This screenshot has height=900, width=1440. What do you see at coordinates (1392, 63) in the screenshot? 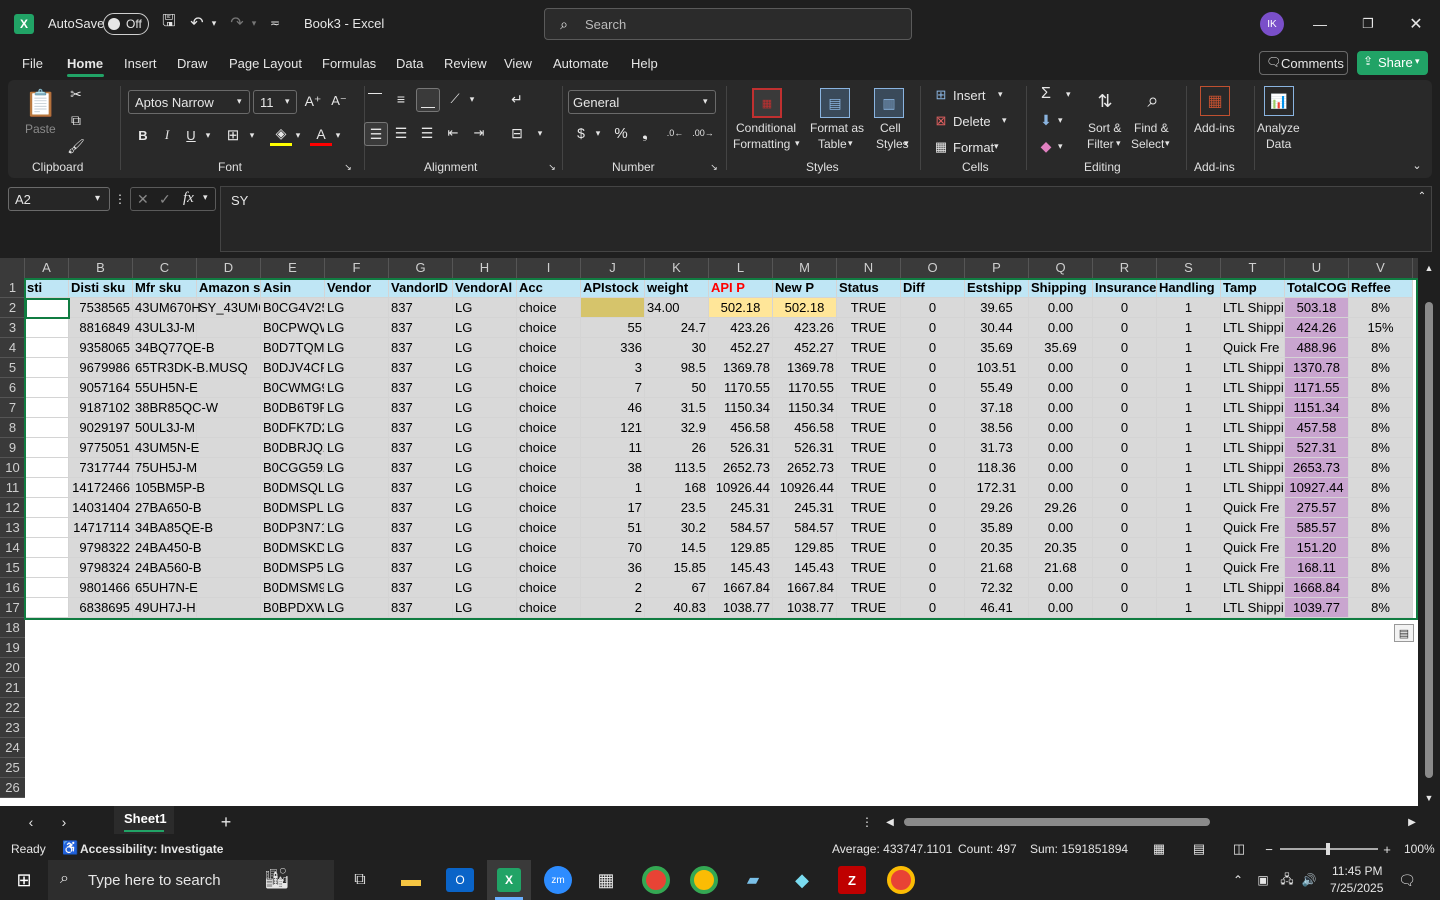
I see `share-button: ⇪ Share ▾` at bounding box center [1392, 63].